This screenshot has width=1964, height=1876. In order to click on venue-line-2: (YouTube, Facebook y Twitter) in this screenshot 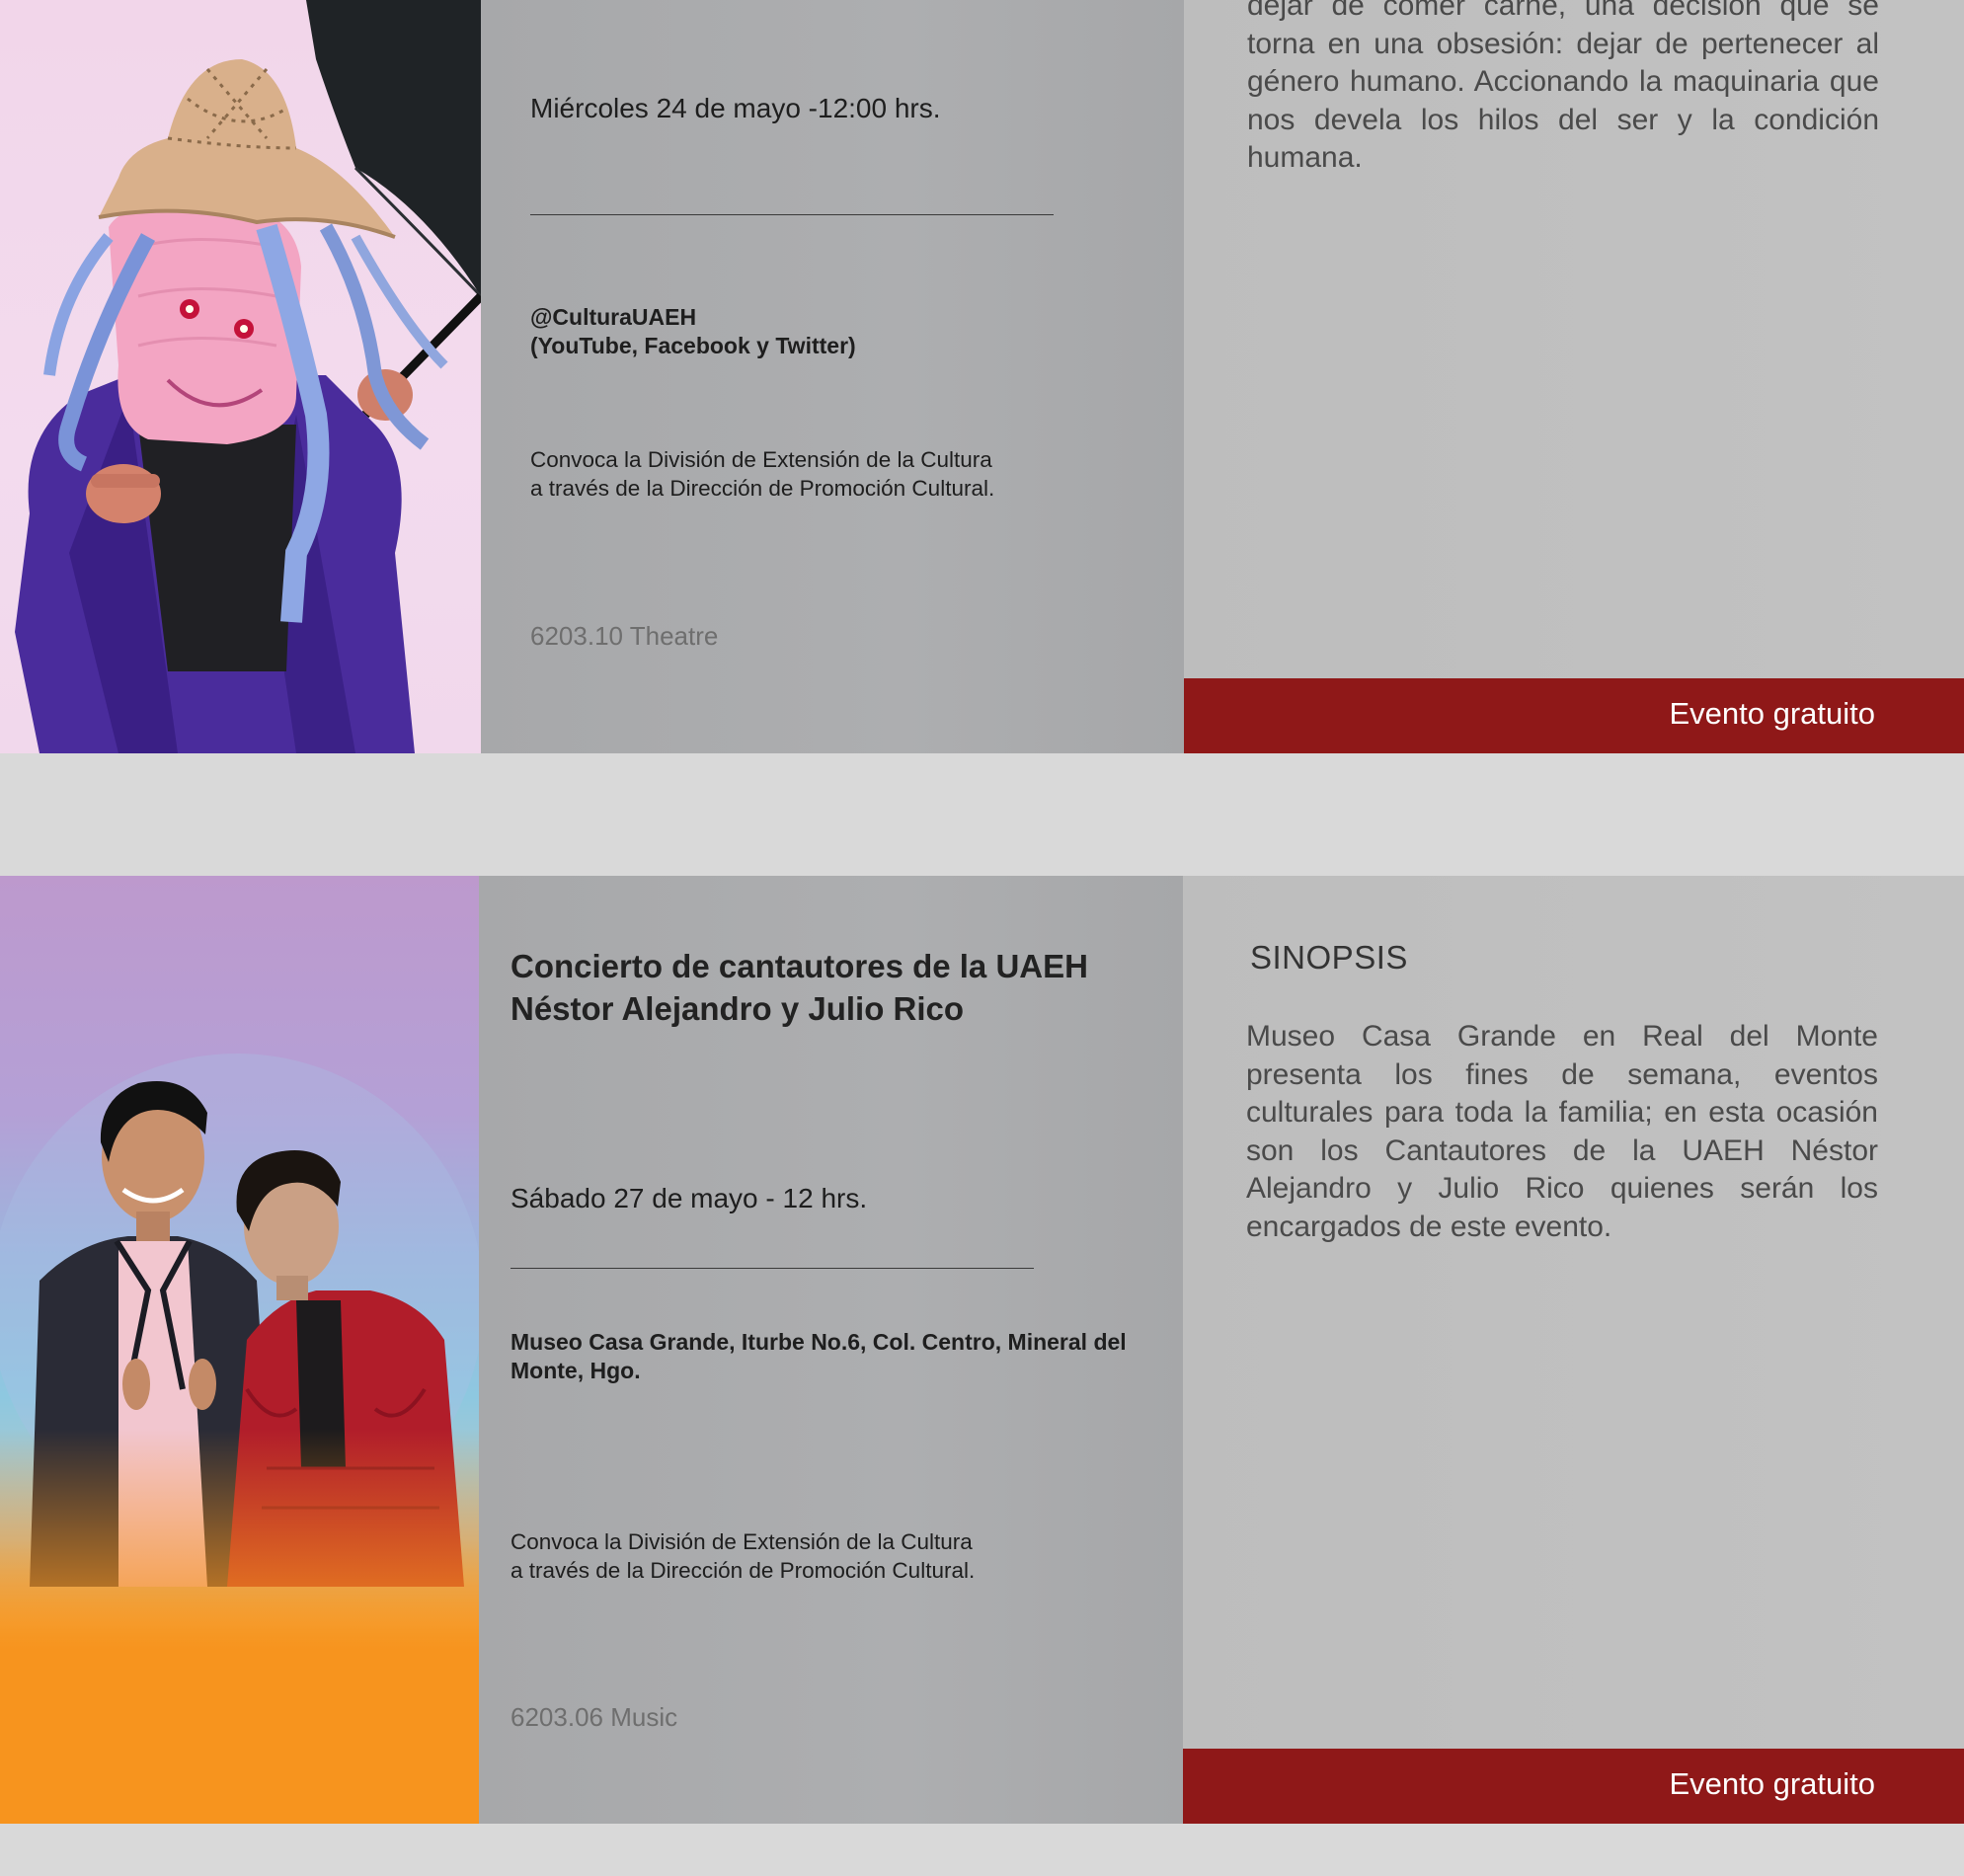, I will do `click(693, 346)`.